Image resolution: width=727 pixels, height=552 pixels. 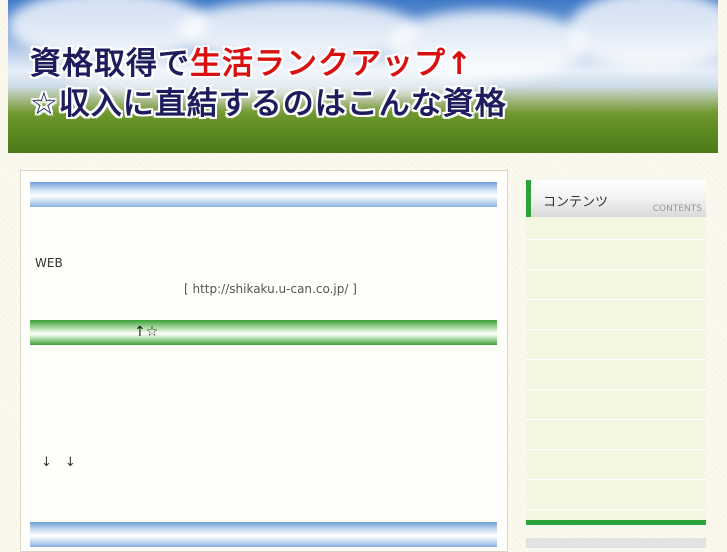 I want to click on site-title: 資格取得で生活ランクアップ↑ ☆収入に直結するのはこんな資格, so click(x=268, y=84).